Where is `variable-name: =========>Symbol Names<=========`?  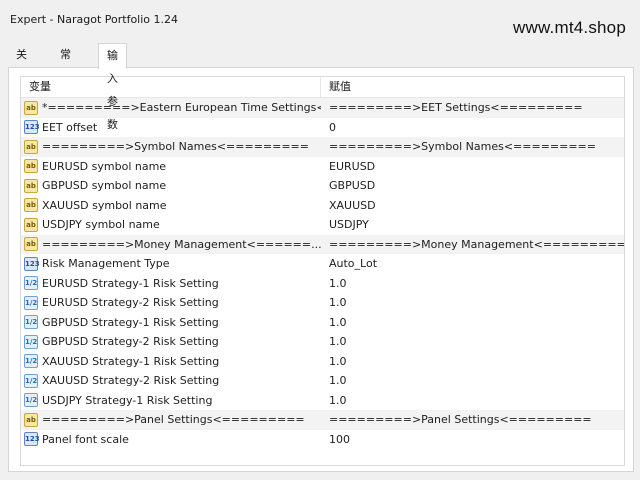 variable-name: =========>Symbol Names<========= is located at coordinates (175, 146).